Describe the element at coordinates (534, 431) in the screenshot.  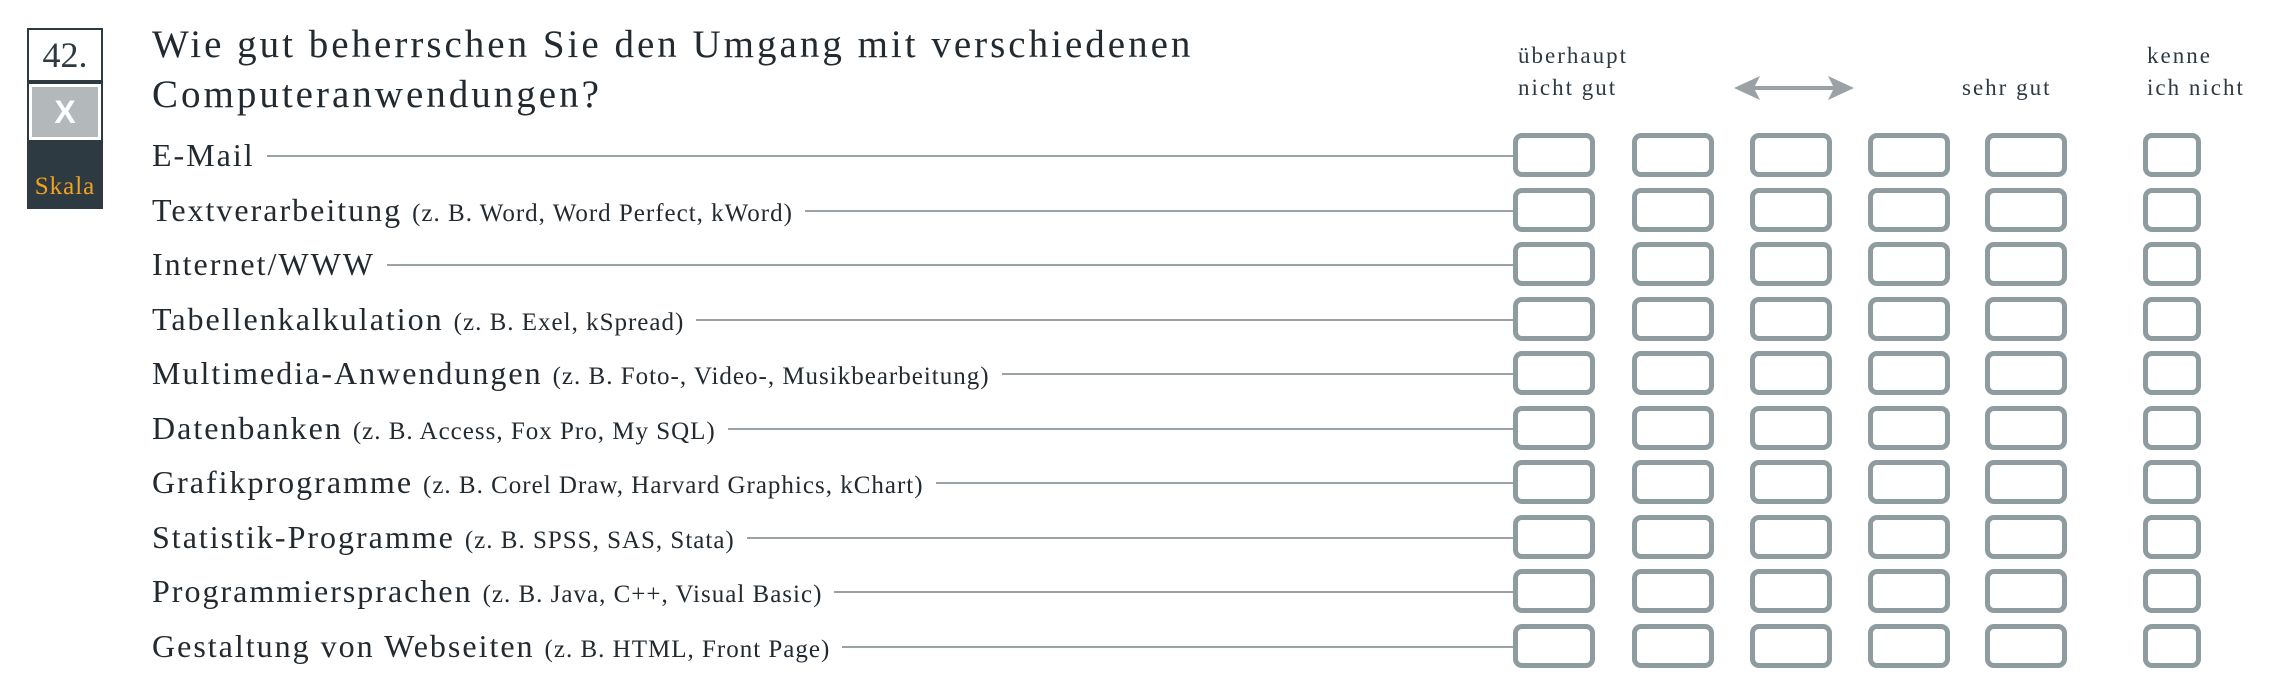
I see `item-example: (z. B. Access, Fox Pro, My SQL)` at that location.